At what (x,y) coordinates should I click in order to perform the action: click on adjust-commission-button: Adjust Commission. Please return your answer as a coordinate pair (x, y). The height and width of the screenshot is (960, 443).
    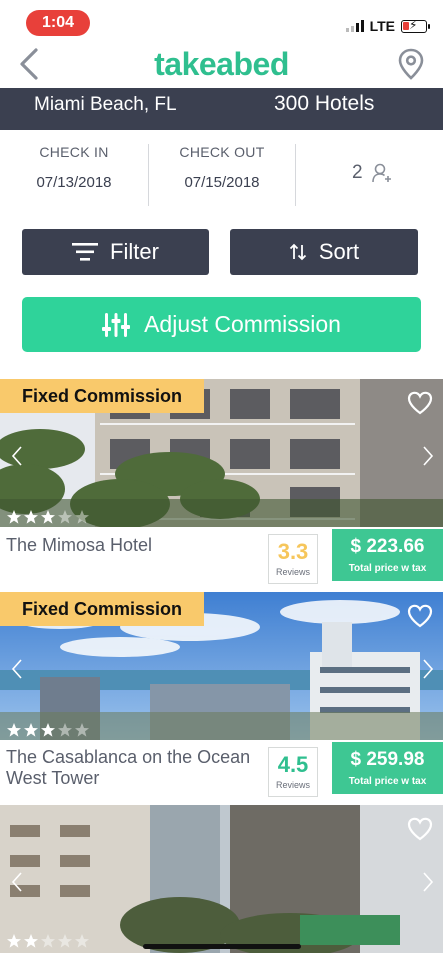
    Looking at the image, I should click on (221, 324).